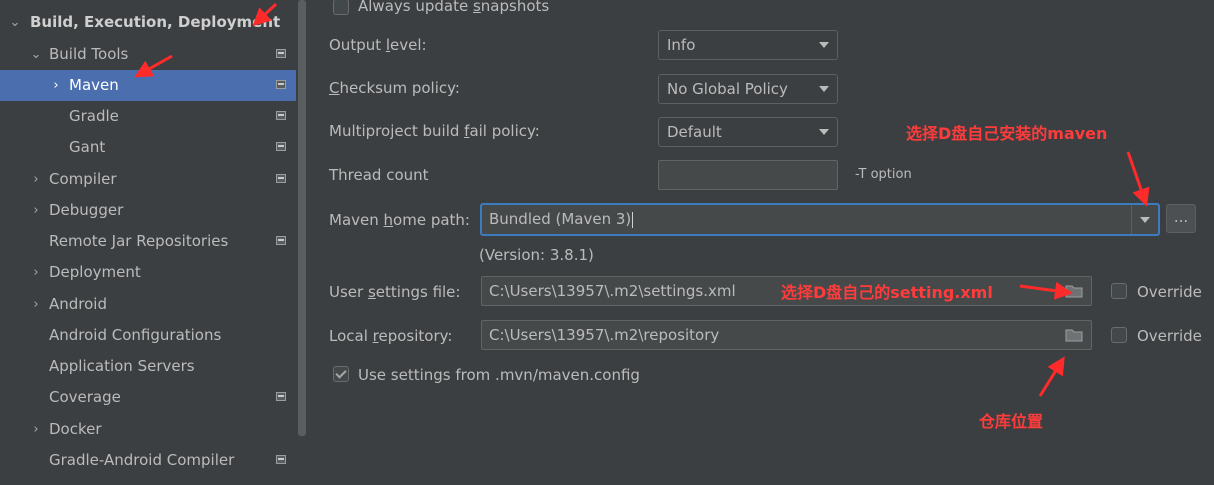  What do you see at coordinates (1169, 292) in the screenshot?
I see `user-settings-override-label: Override` at bounding box center [1169, 292].